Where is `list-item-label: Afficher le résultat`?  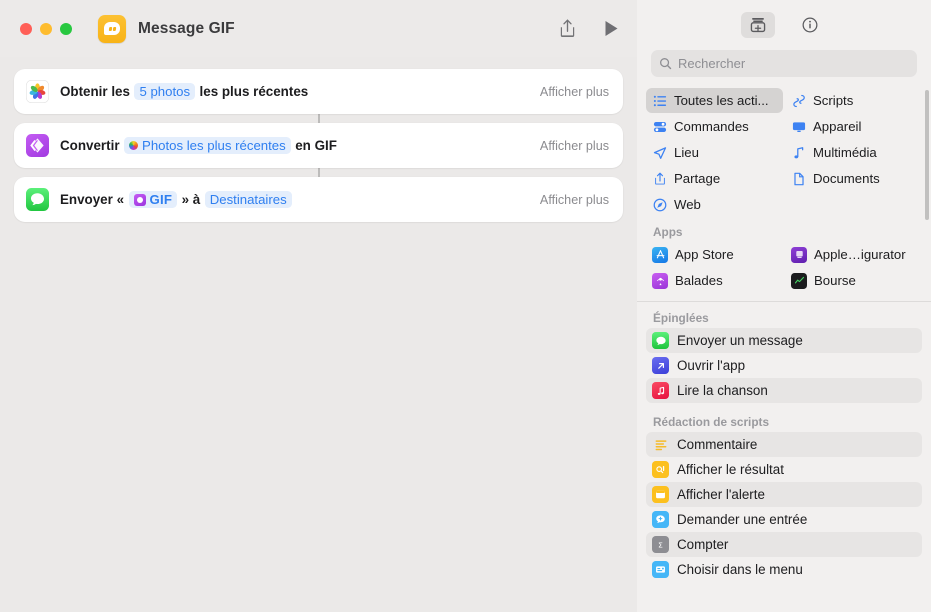
list-item-label: Afficher le résultat is located at coordinates (730, 469).